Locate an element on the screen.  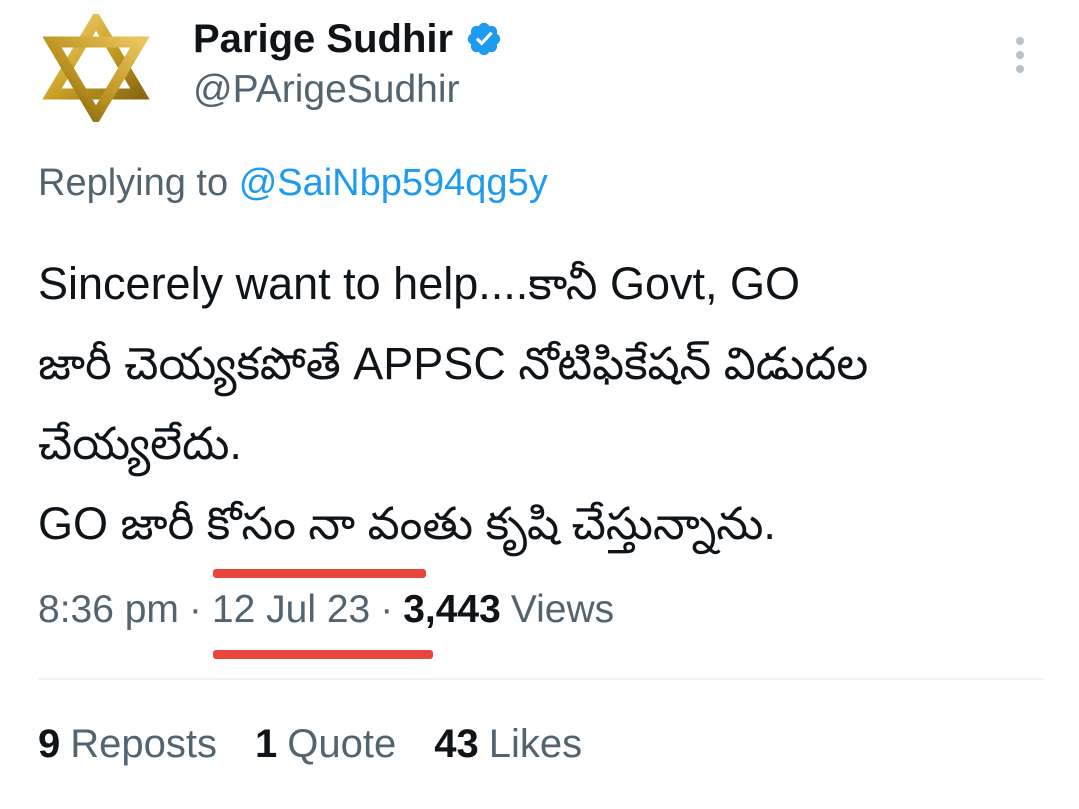
replying-to-prefix: Replying to is located at coordinates (133, 183).